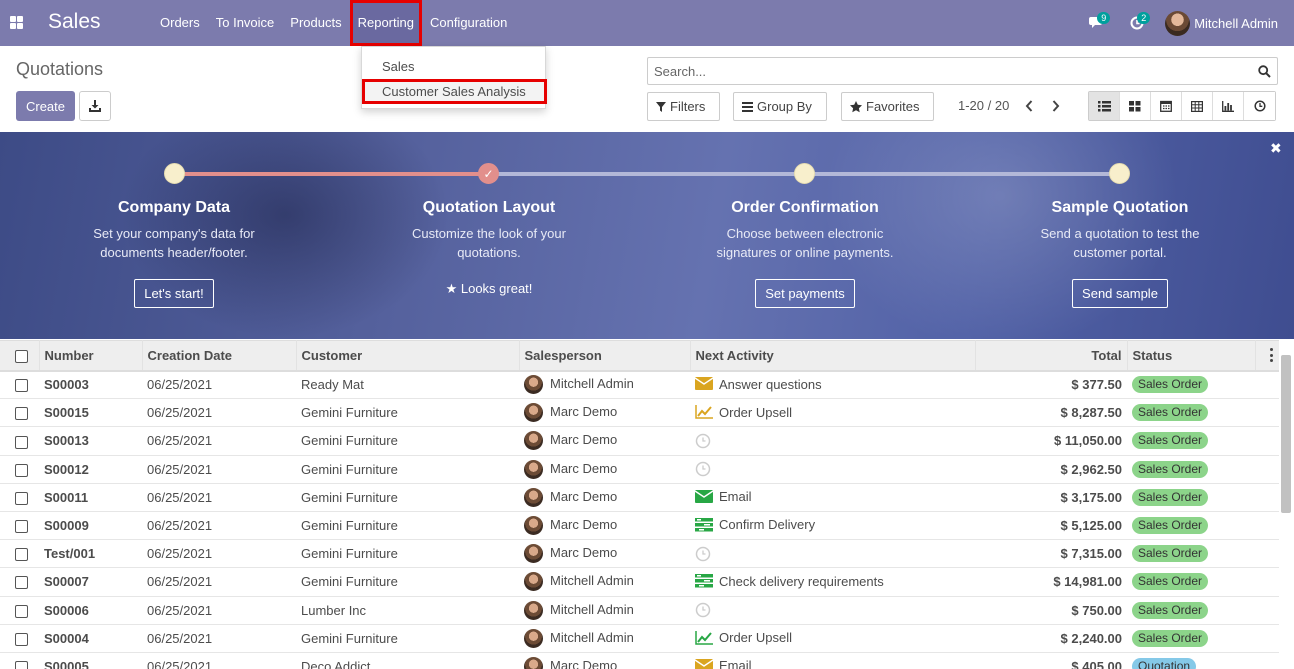 This screenshot has height=669, width=1294. What do you see at coordinates (454, 91) in the screenshot?
I see `dropdown-item-customer-sales-analysis: Customer Sales Analysis` at bounding box center [454, 91].